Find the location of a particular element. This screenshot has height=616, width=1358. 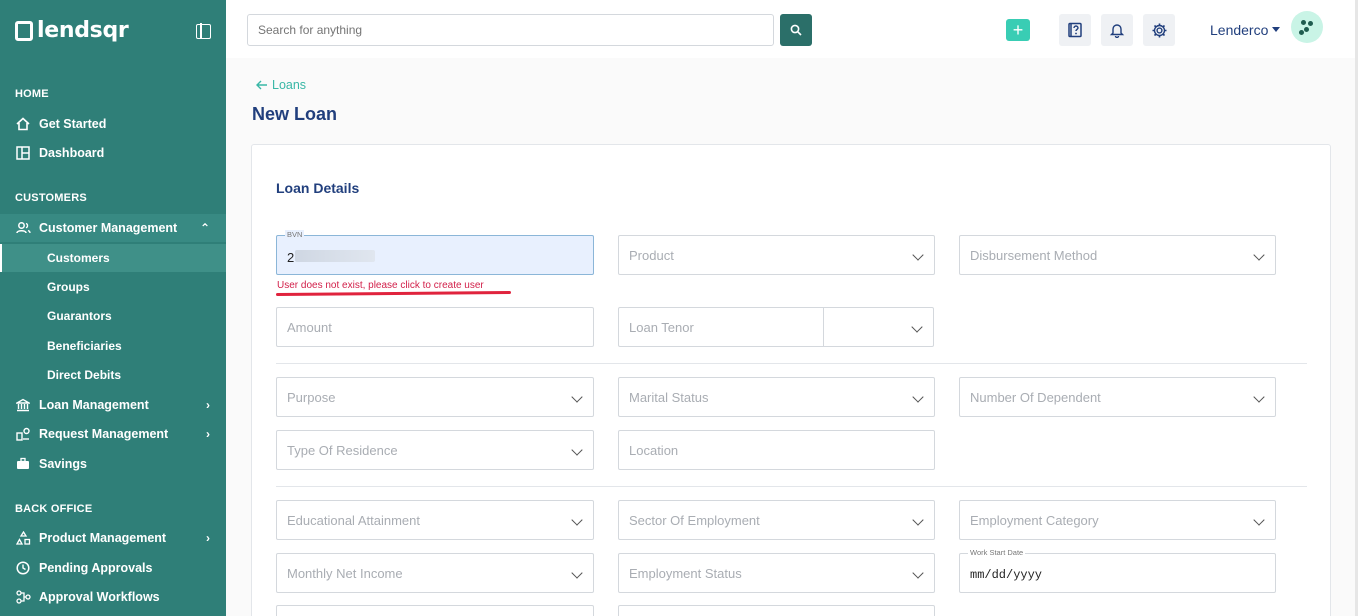

user-name: Lenderco is located at coordinates (1239, 30).